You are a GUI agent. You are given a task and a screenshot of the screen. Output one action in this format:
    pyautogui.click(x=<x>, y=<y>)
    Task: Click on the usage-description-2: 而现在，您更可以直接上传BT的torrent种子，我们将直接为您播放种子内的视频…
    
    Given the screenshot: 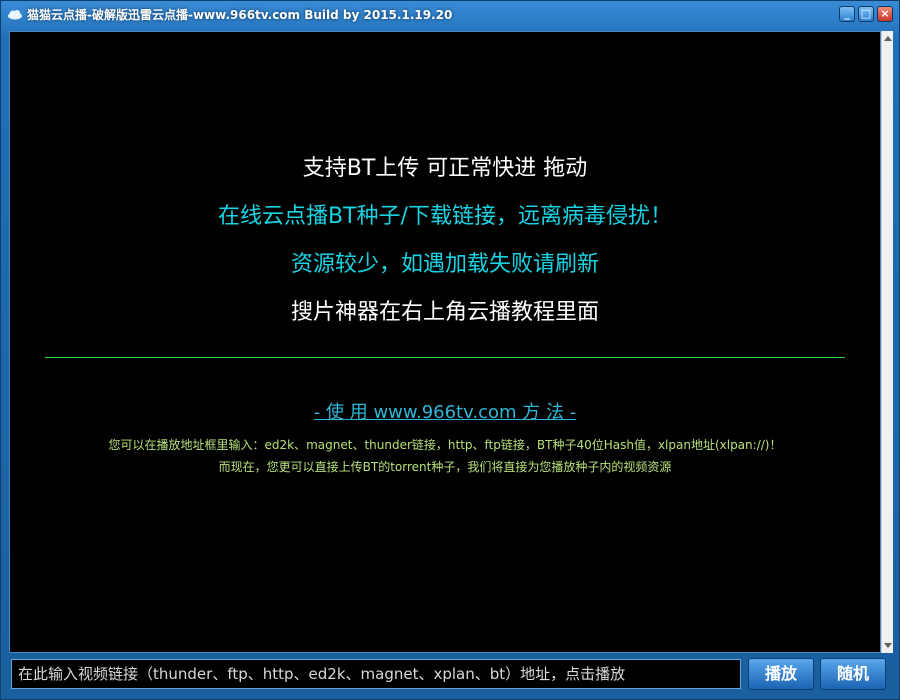 What is the action you would take?
    pyautogui.click(x=445, y=467)
    